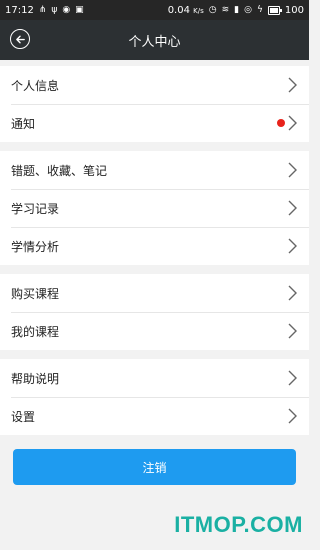 This screenshot has height=550, width=320. I want to click on wifi-icon: ≋, so click(225, 10).